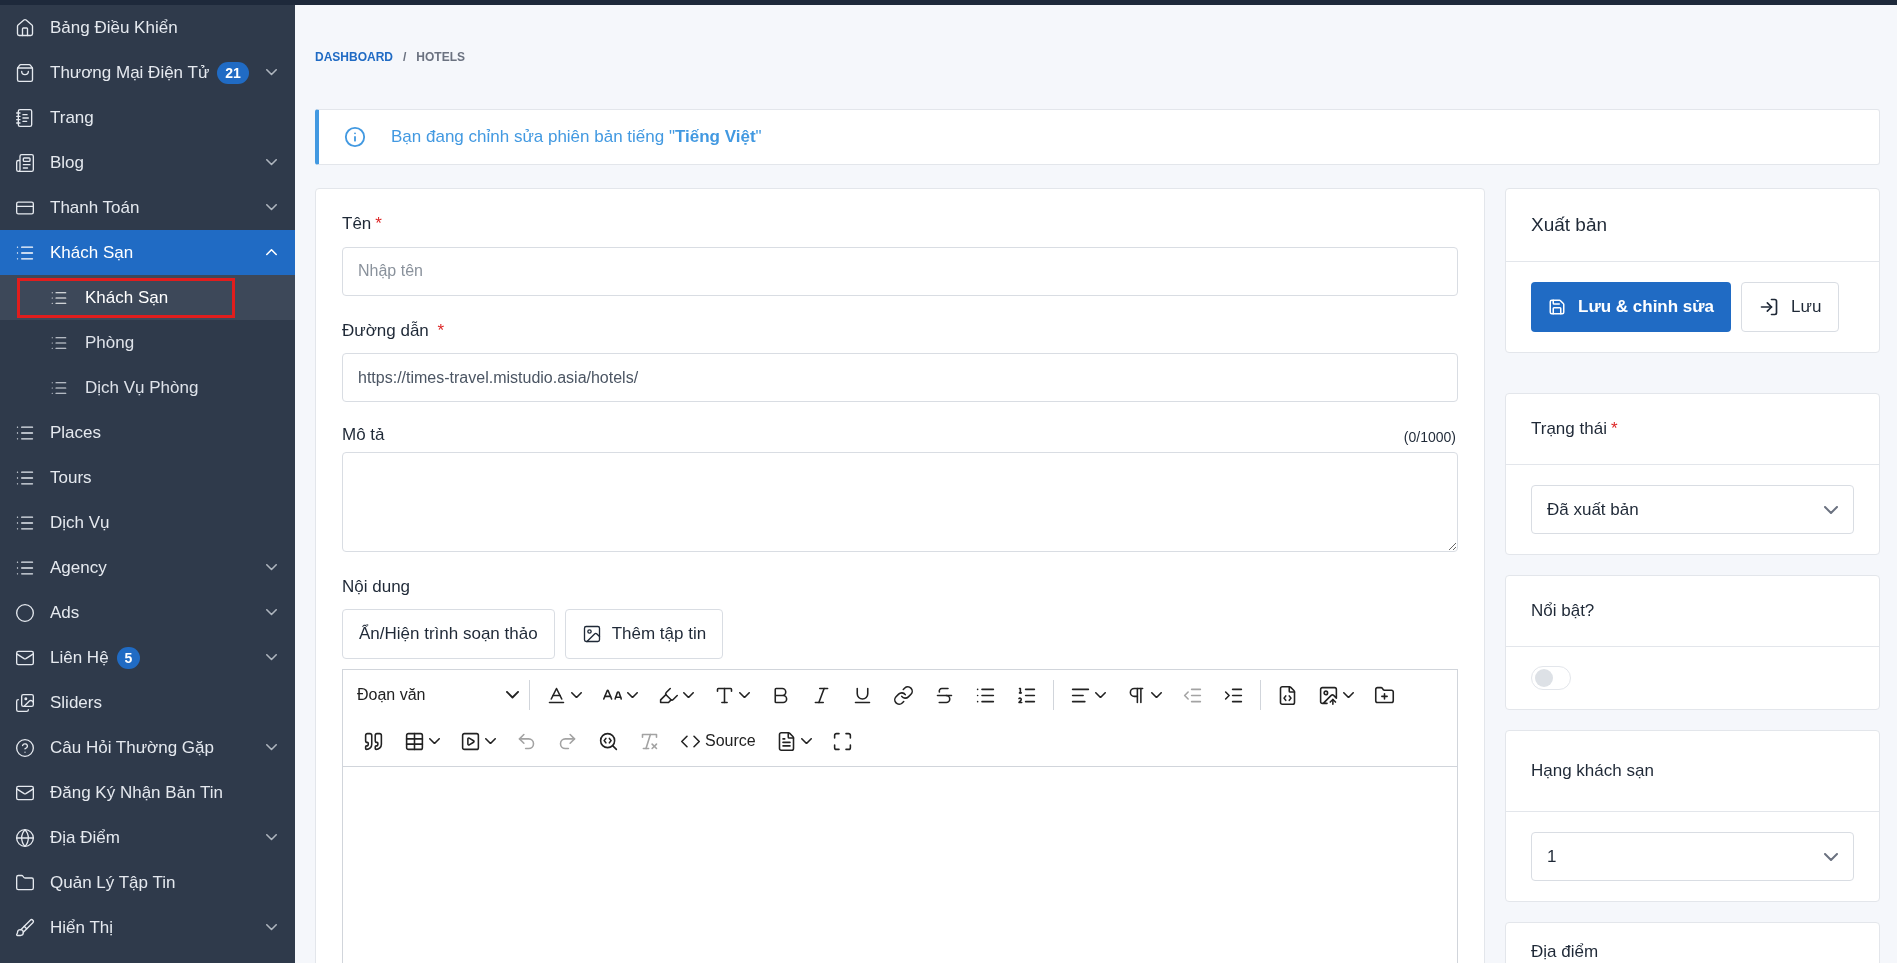  I want to click on count-badge: 5, so click(128, 657).